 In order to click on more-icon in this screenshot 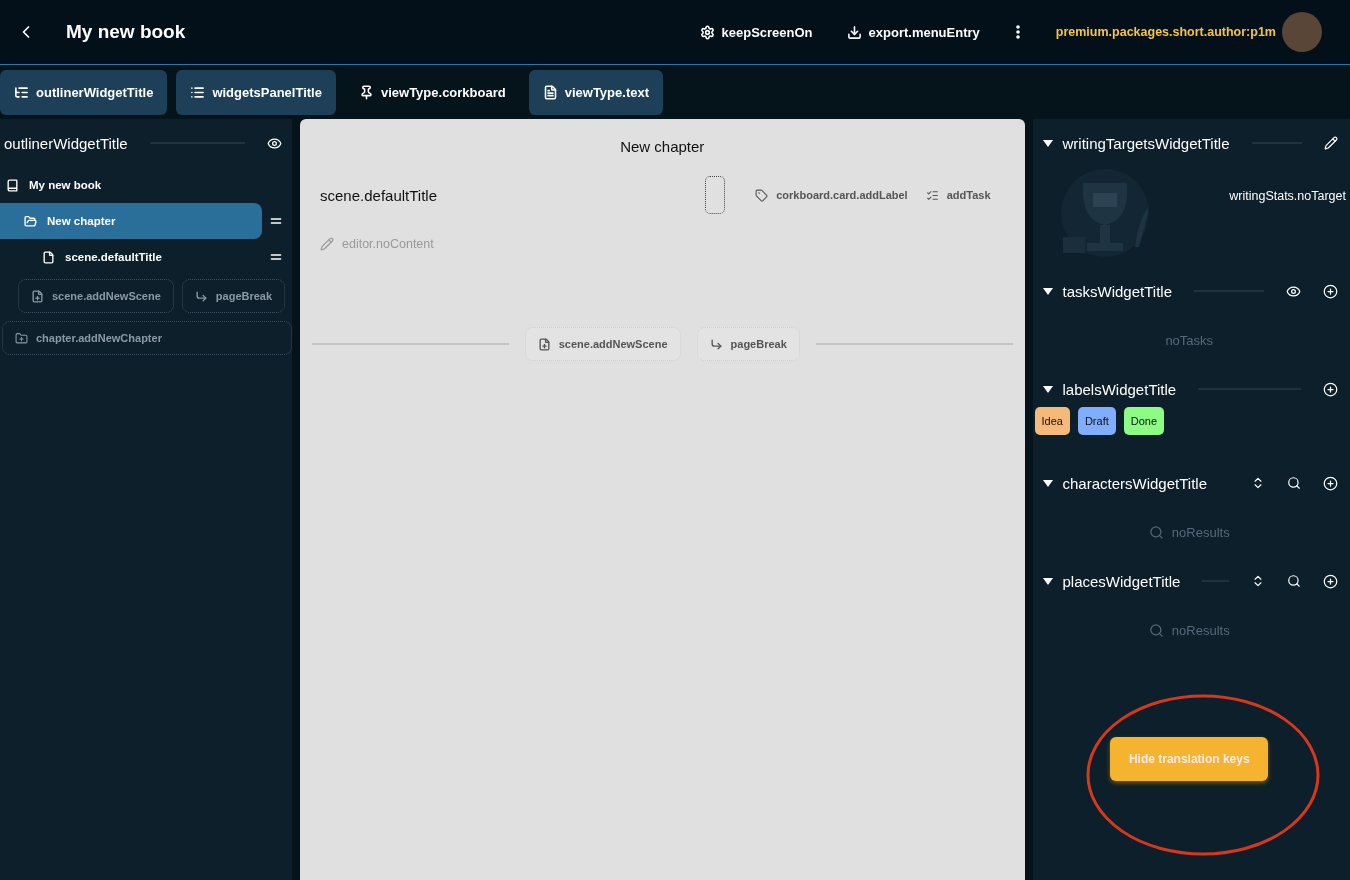, I will do `click(1017, 32)`.